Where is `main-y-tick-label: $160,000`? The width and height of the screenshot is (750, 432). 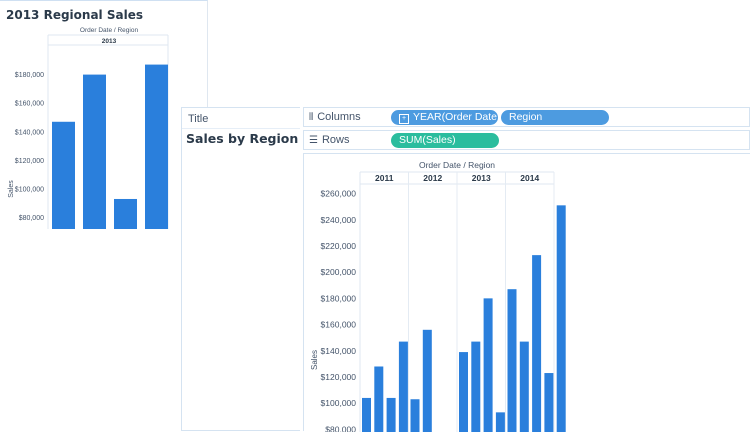
main-y-tick-label: $160,000 is located at coordinates (339, 325).